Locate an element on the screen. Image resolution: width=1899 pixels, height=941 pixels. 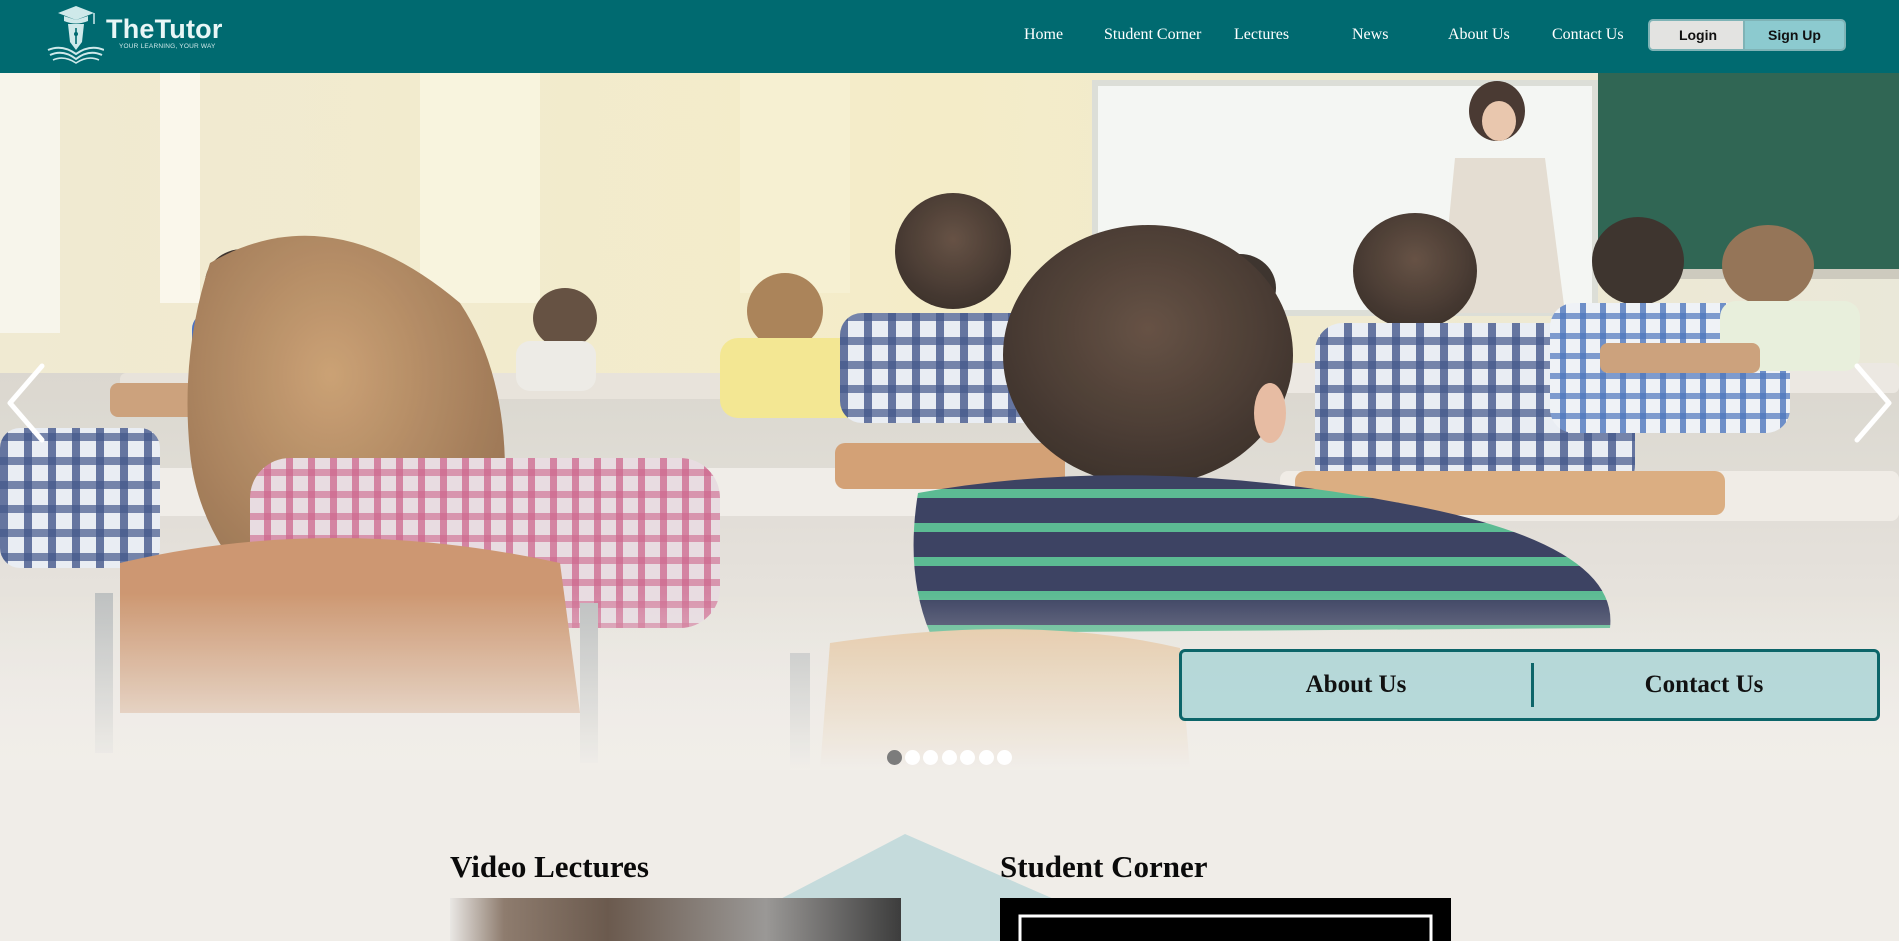
nav-link-news: News is located at coordinates (1370, 35).